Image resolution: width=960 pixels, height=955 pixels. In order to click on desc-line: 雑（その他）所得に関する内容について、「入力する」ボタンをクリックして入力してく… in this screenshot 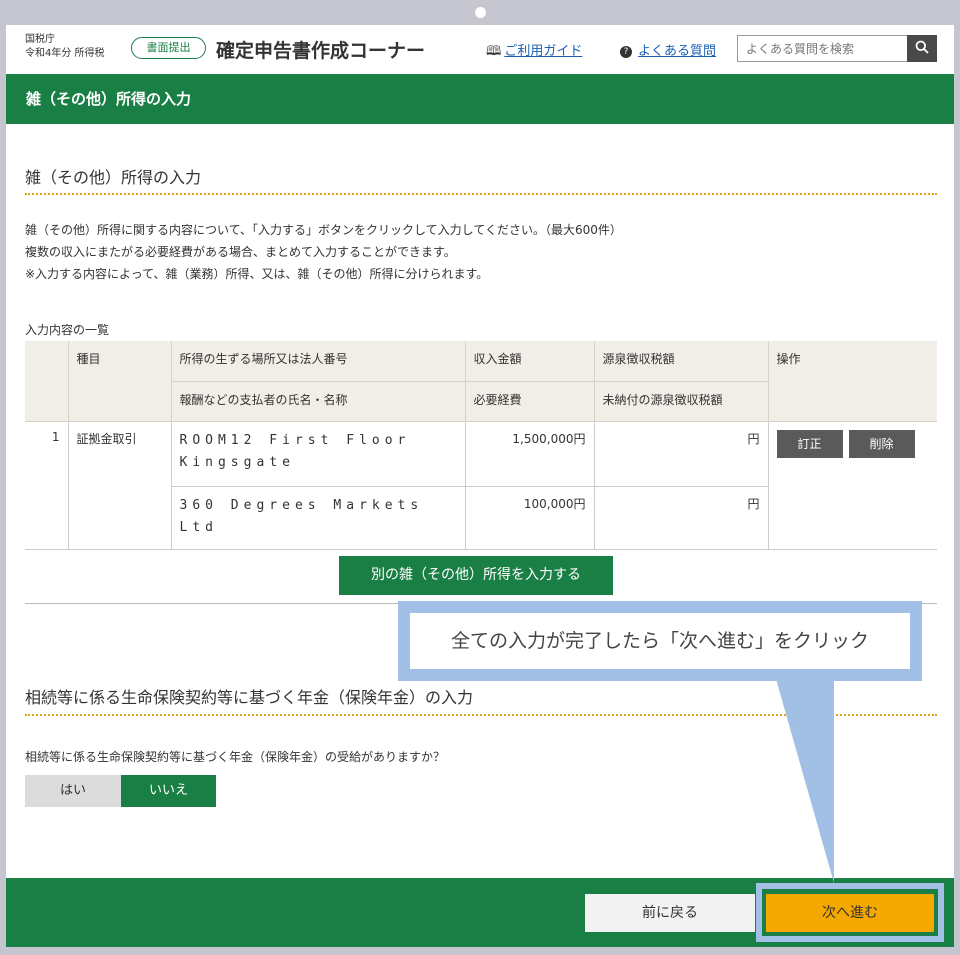, I will do `click(323, 230)`.